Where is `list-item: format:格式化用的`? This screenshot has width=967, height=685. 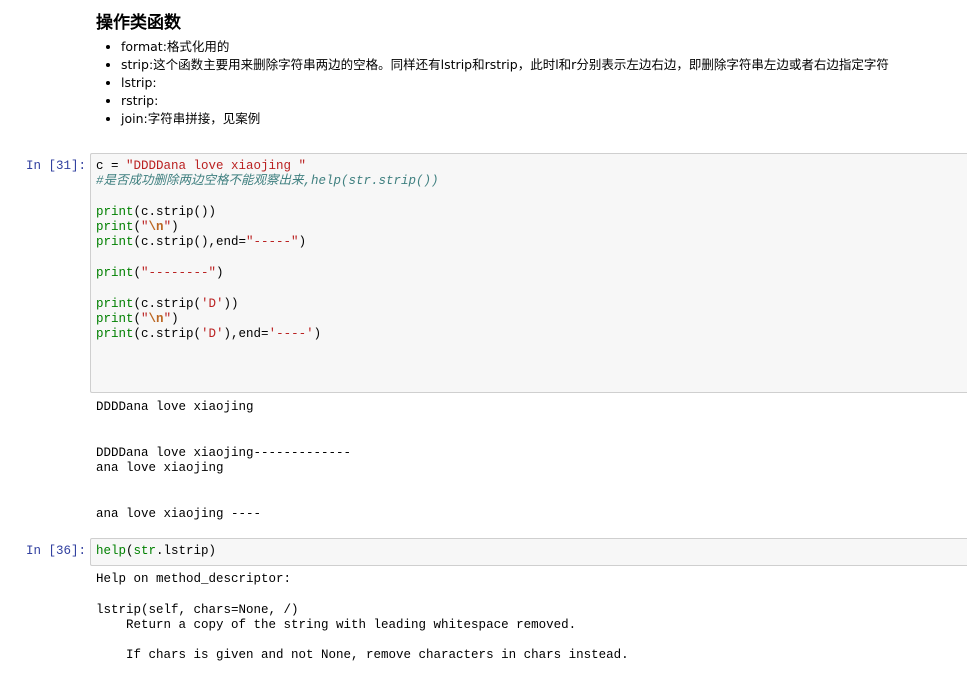 list-item: format:格式化用的 is located at coordinates (505, 47).